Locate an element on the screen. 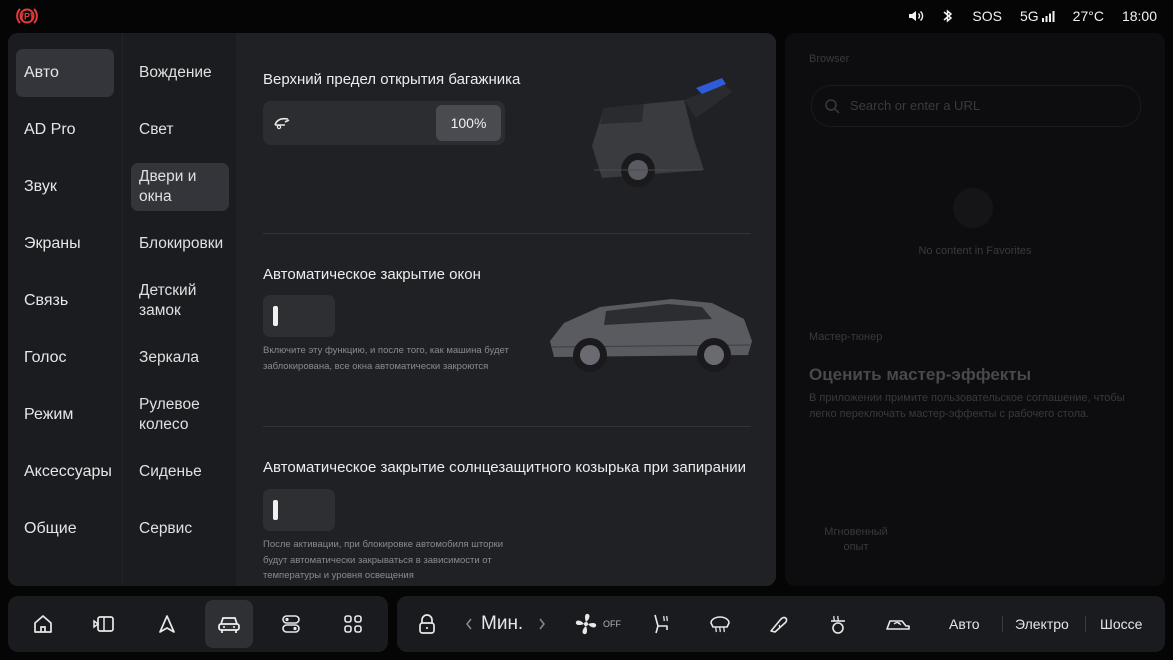 The width and height of the screenshot is (1173, 660). fan-state: OFF is located at coordinates (612, 624).